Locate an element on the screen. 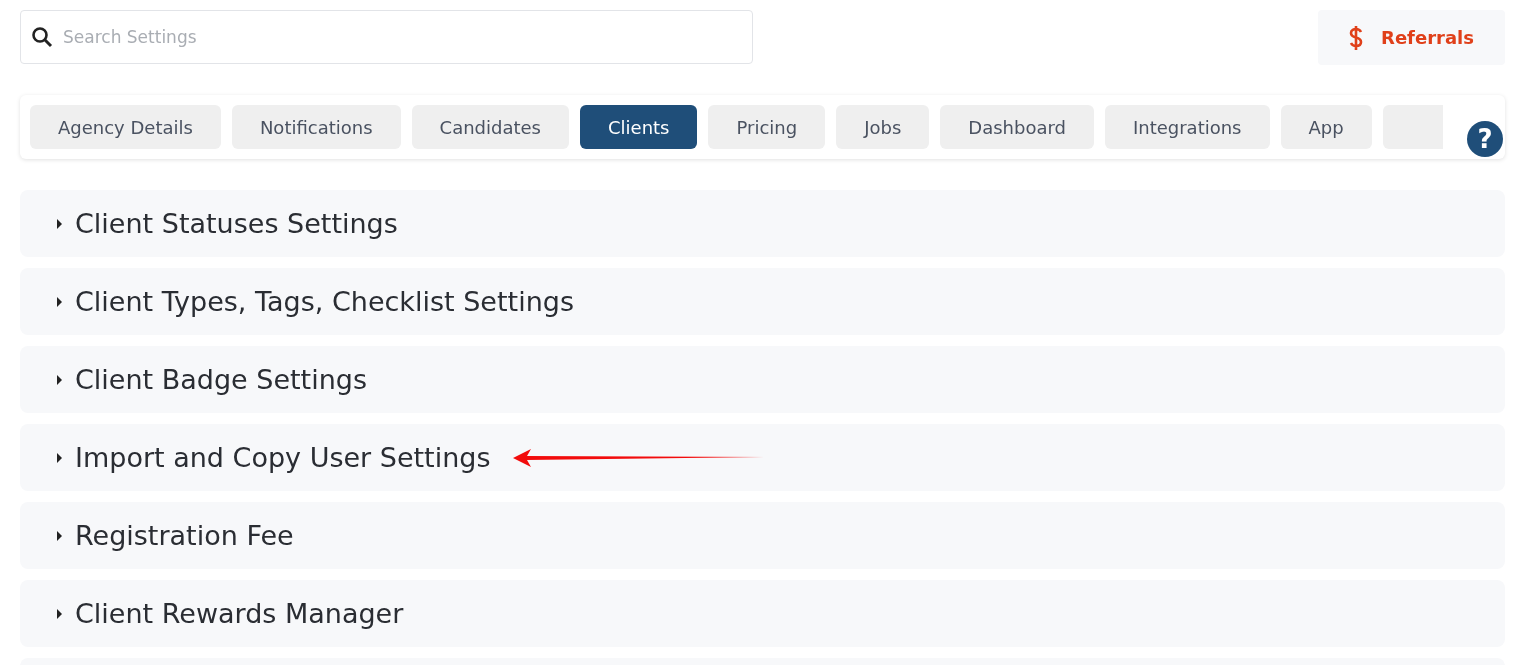  section-title: Import and Copy User Settings is located at coordinates (283, 457).